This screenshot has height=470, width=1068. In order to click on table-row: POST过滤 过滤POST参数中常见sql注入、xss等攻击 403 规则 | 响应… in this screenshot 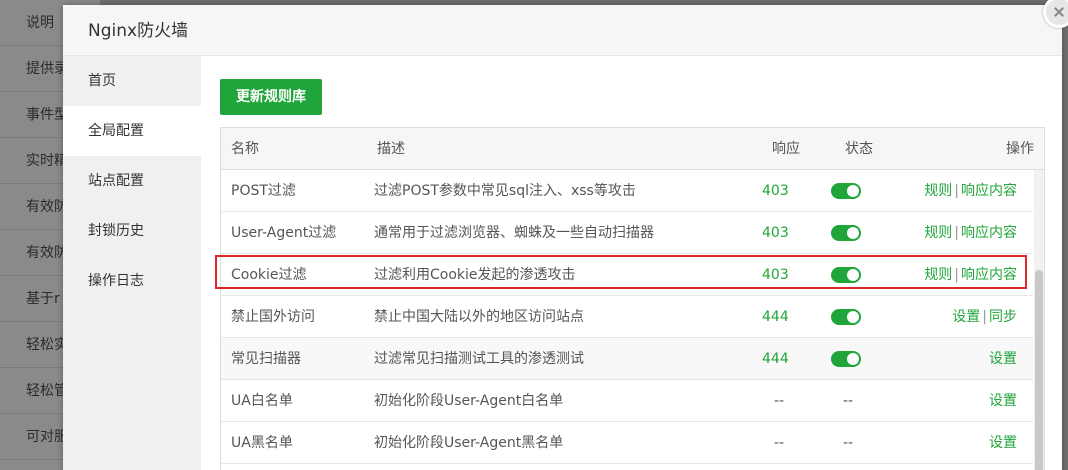, I will do `click(627, 191)`.